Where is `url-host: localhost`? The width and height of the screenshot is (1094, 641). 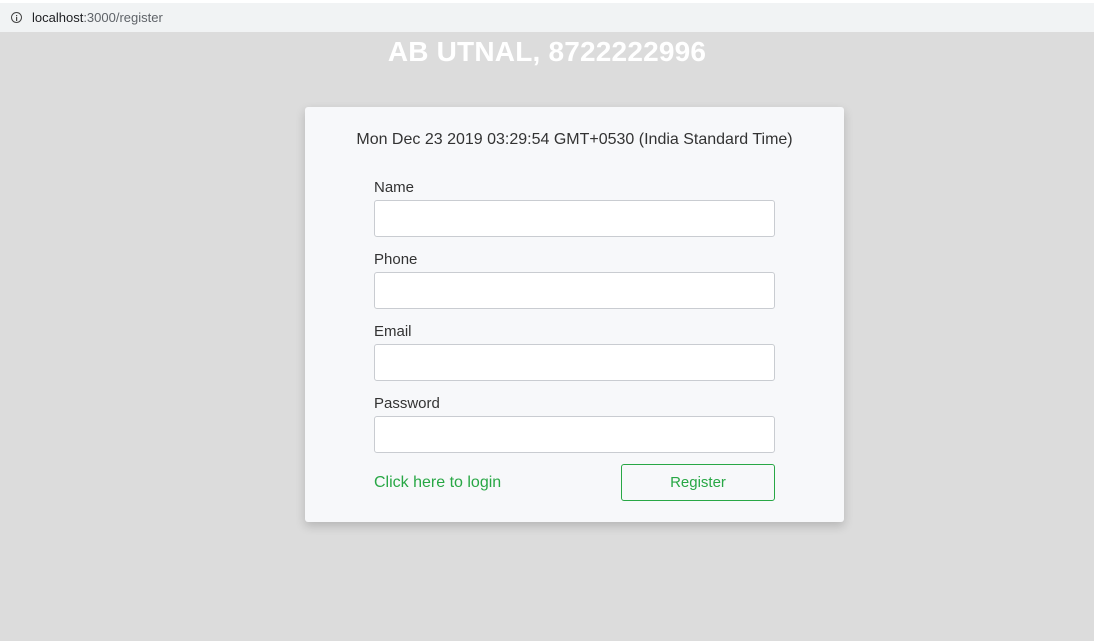
url-host: localhost is located at coordinates (58, 17).